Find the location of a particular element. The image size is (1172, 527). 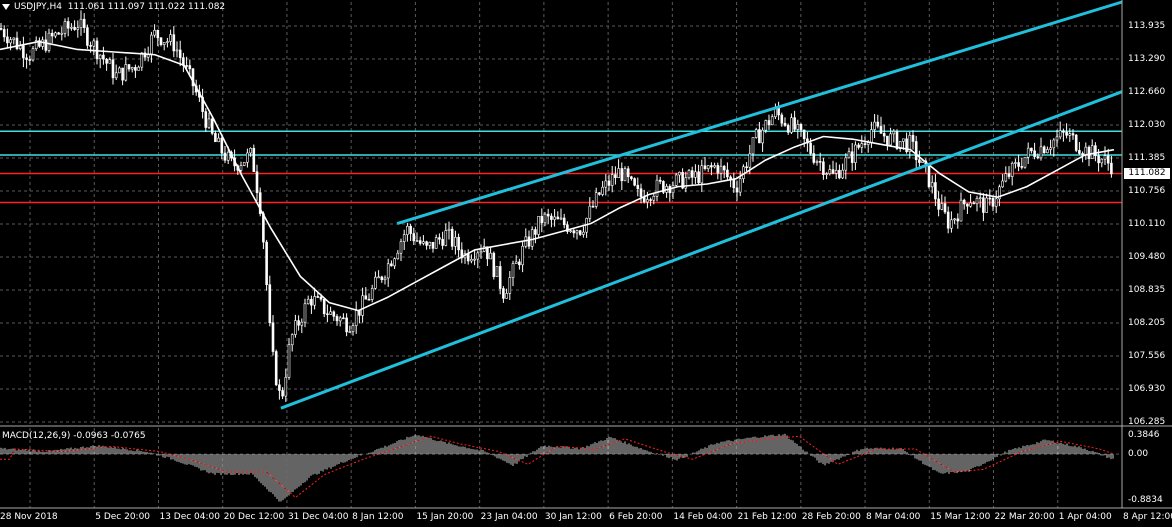

time-axis-label: 23 Jan 04:00 is located at coordinates (509, 517).